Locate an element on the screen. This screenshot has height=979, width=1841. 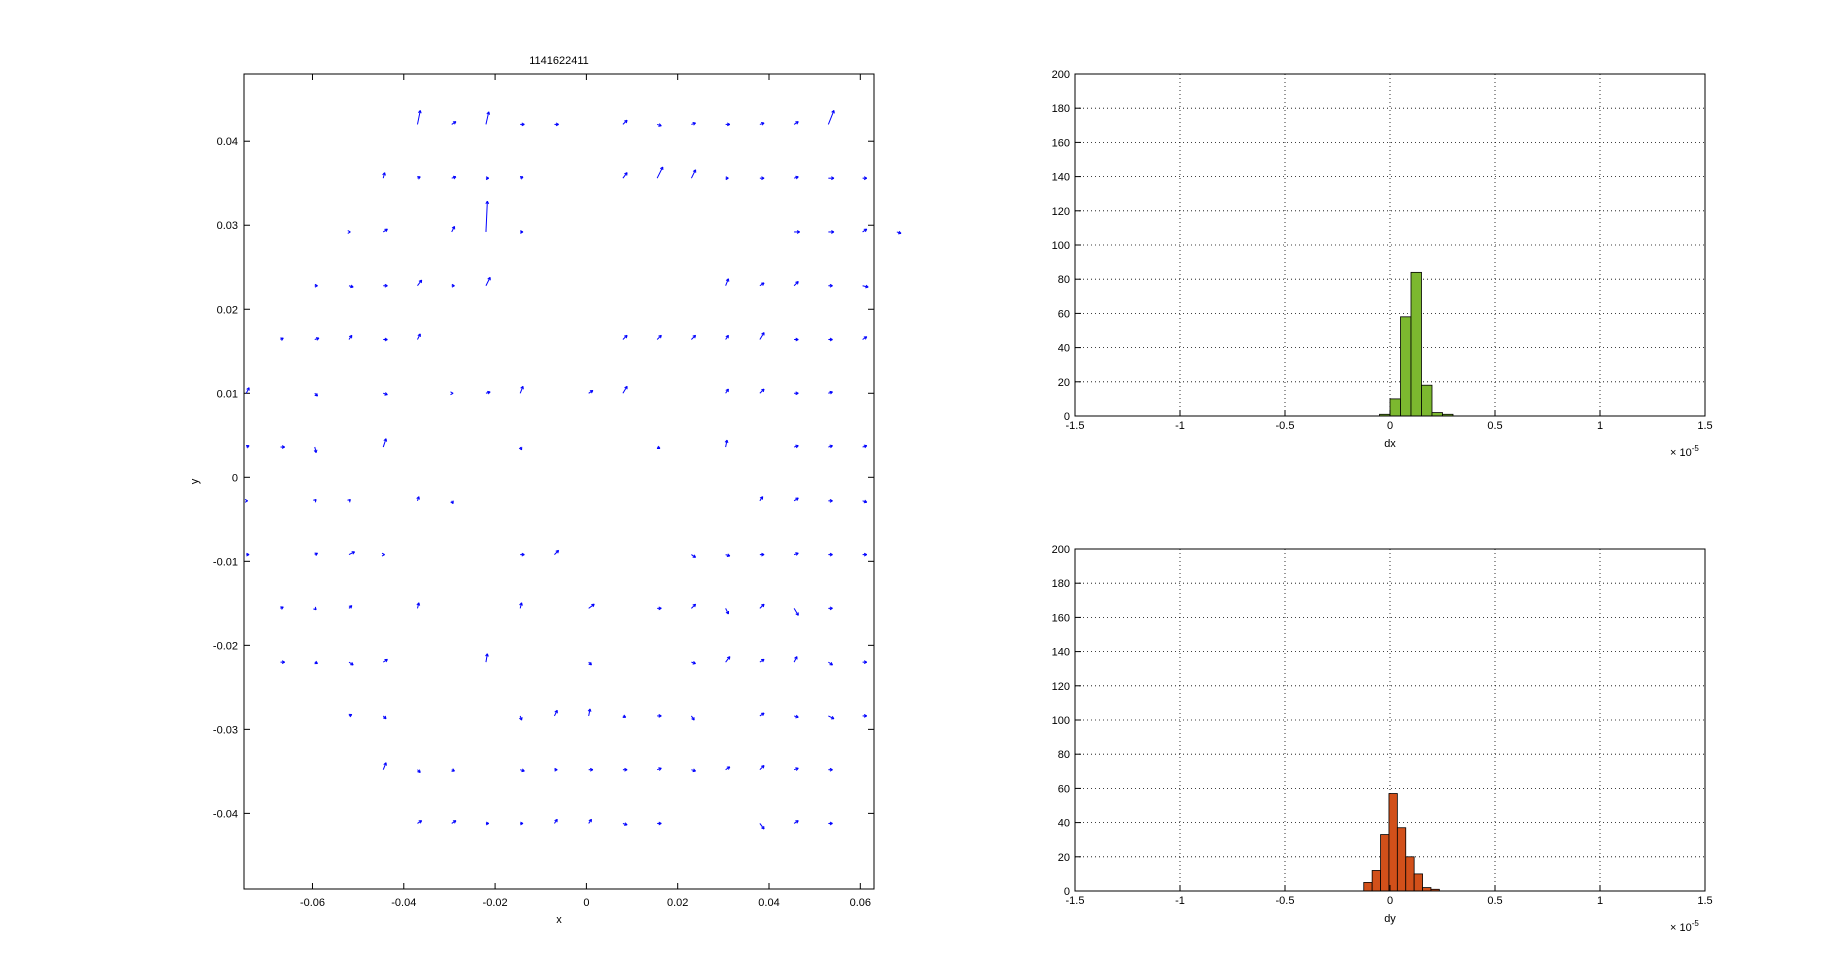
dy-histogram-x-tick-label: 1 is located at coordinates (1600, 901).